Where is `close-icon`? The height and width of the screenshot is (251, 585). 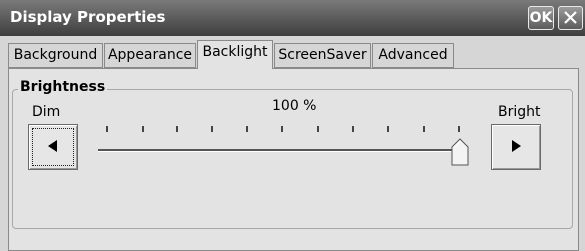
close-icon is located at coordinates (570, 17).